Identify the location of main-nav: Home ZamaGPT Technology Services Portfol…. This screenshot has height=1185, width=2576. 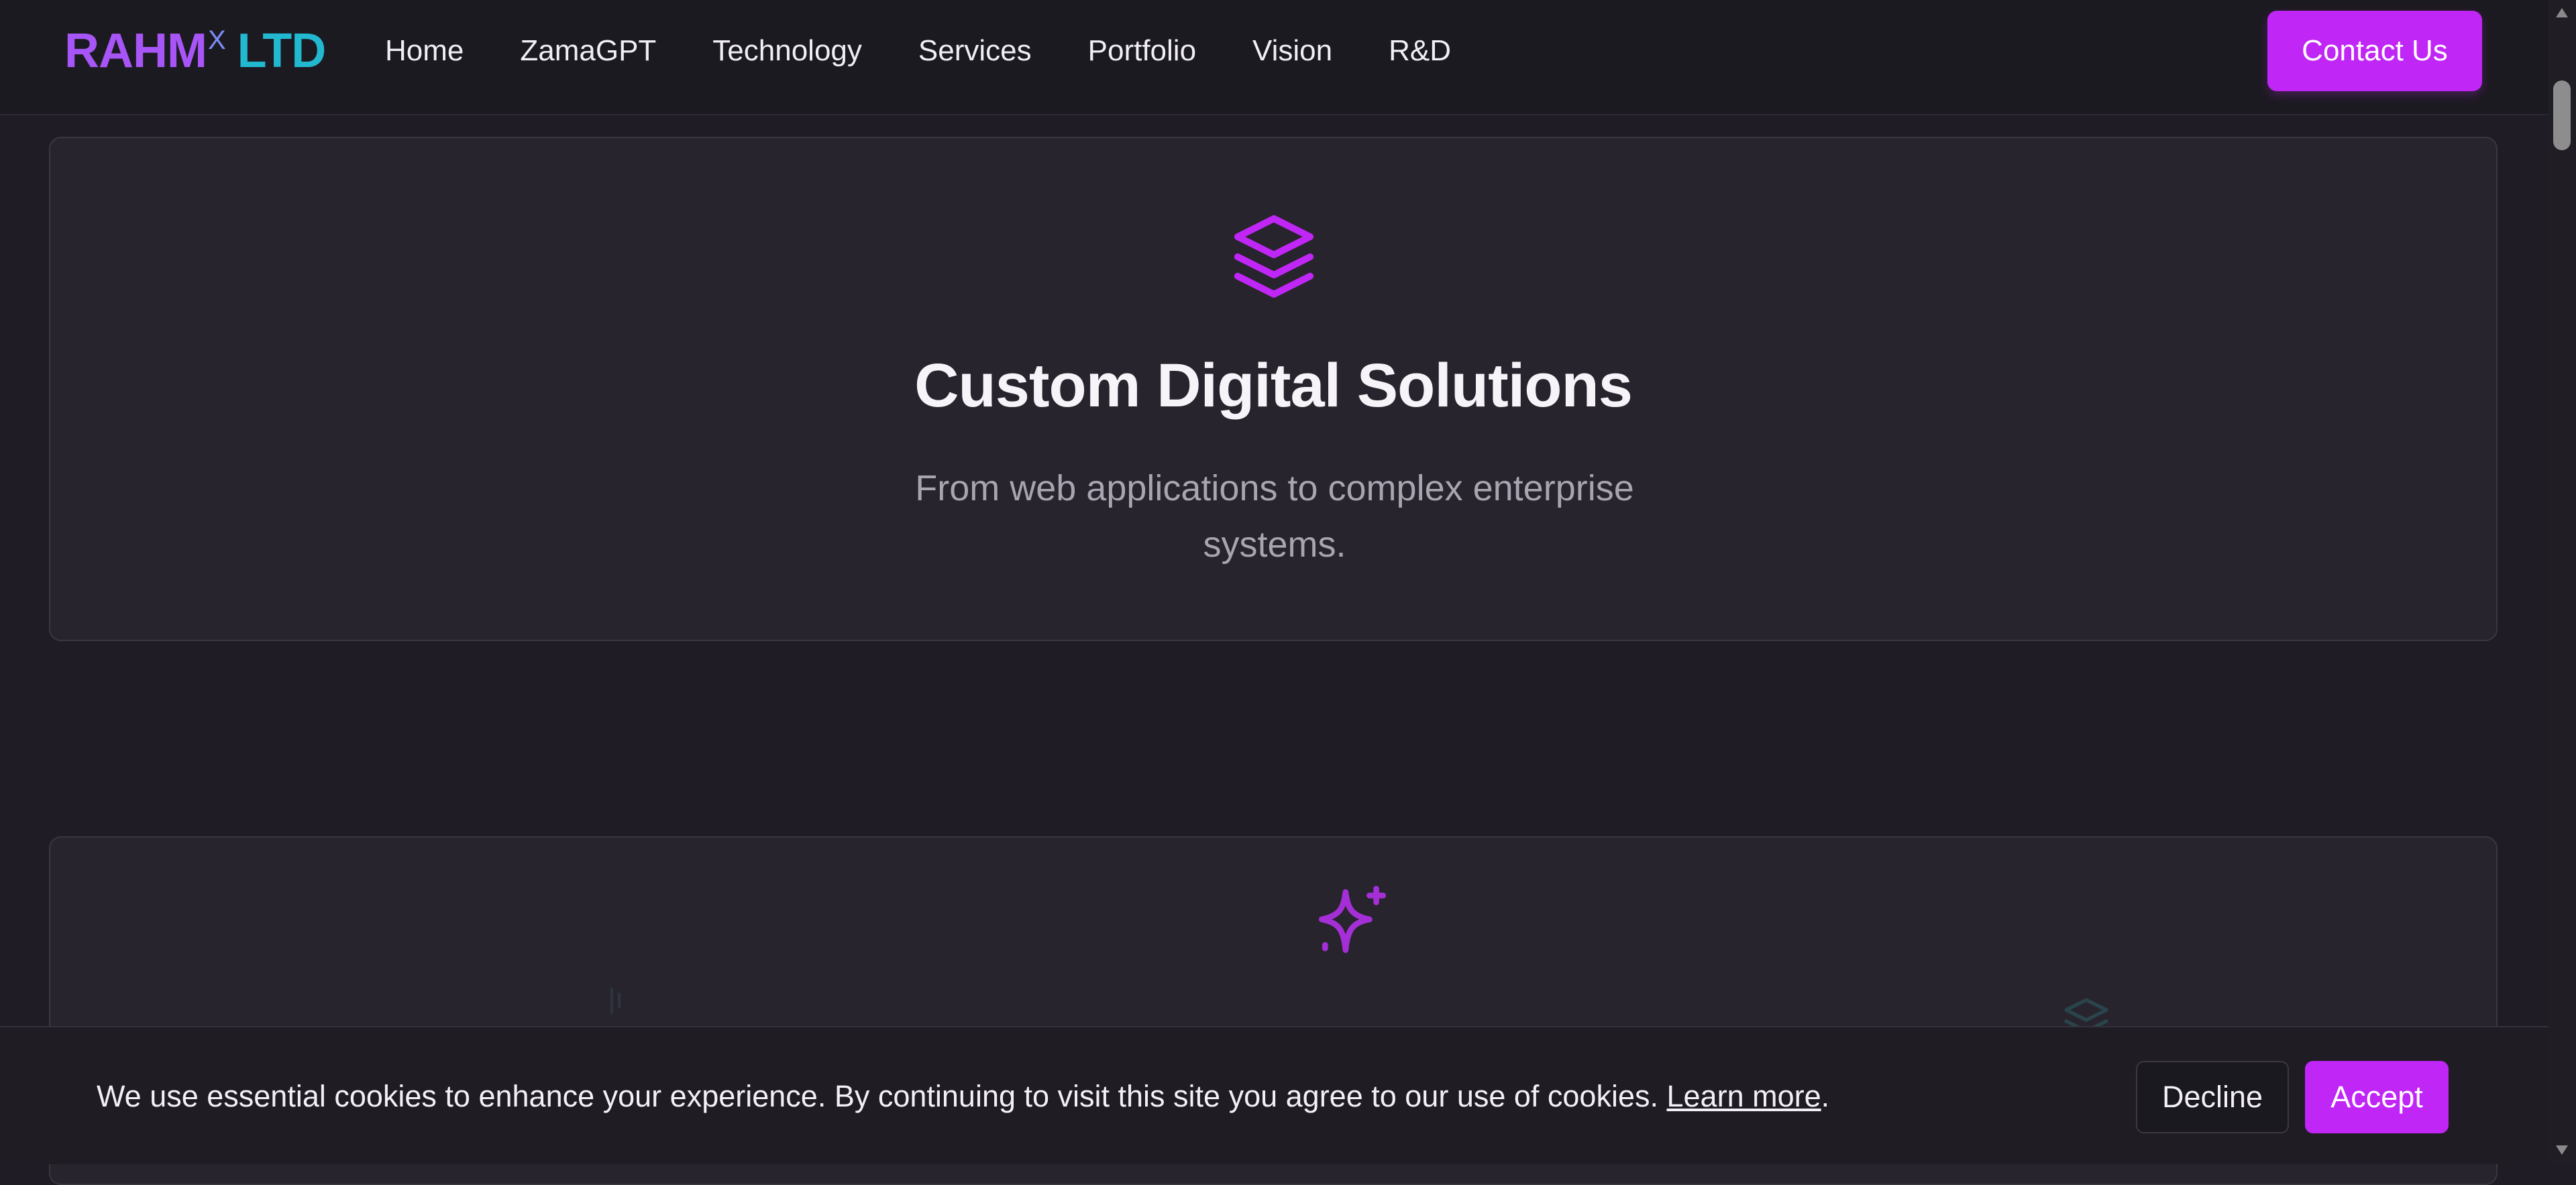
(918, 51).